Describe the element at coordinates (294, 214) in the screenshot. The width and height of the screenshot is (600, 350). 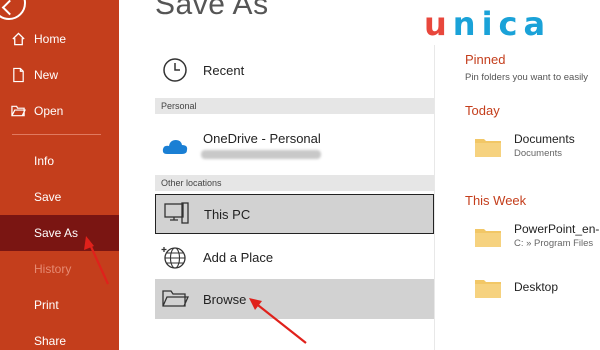
I see `location-this-pc: This PC` at that location.